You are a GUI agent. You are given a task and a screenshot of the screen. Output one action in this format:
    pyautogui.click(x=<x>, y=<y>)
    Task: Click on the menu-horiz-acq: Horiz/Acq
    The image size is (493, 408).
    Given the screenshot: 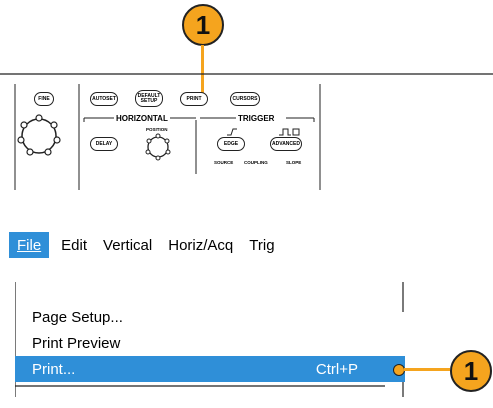 What is the action you would take?
    pyautogui.click(x=200, y=245)
    